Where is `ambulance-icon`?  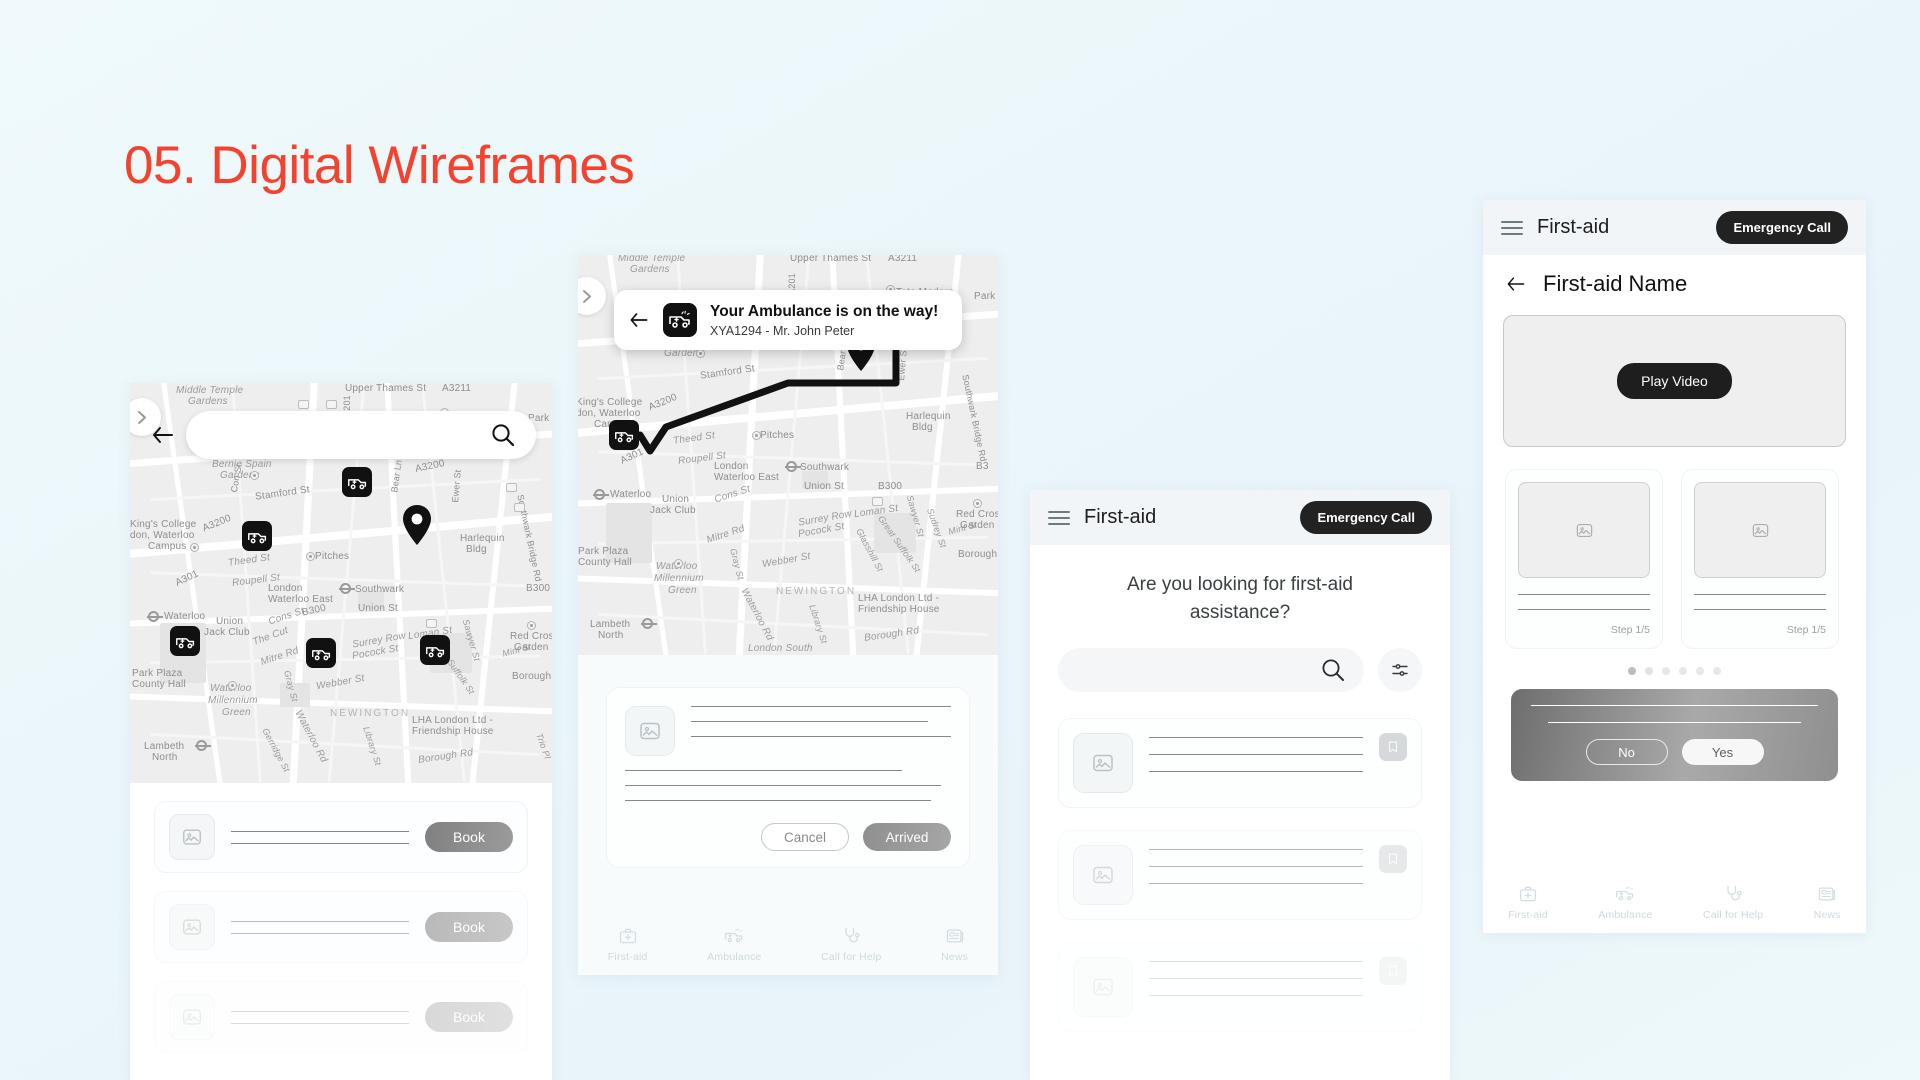
ambulance-icon is located at coordinates (680, 320).